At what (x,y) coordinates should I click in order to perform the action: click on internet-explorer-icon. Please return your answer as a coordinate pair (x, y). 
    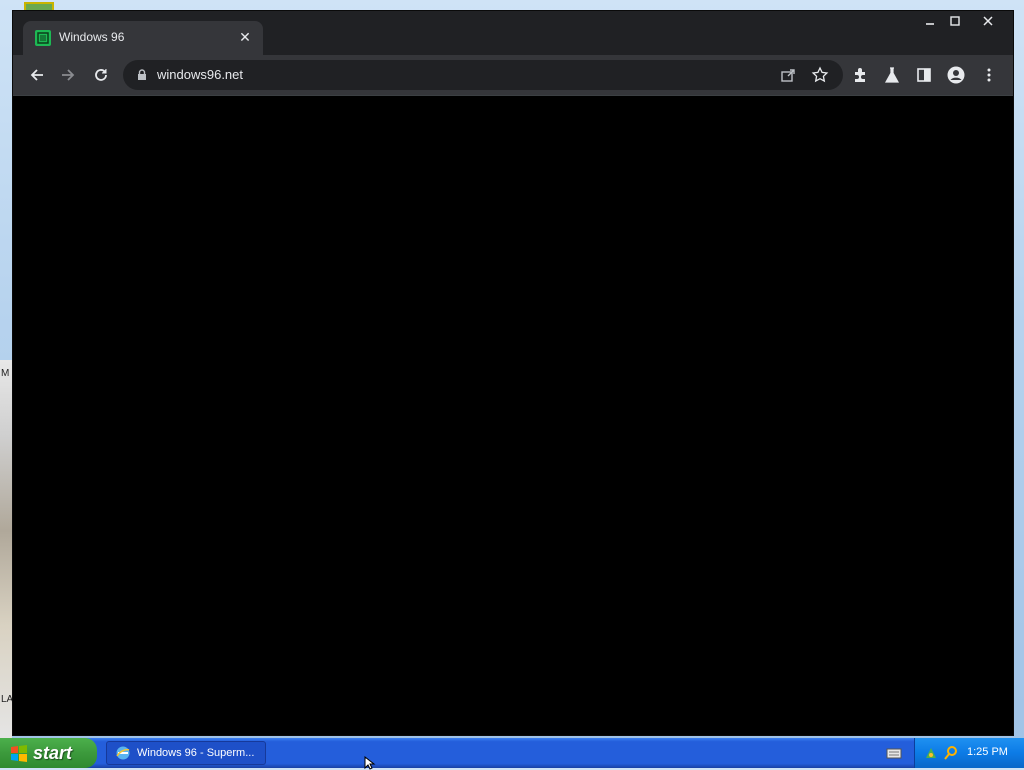
    Looking at the image, I should click on (123, 753).